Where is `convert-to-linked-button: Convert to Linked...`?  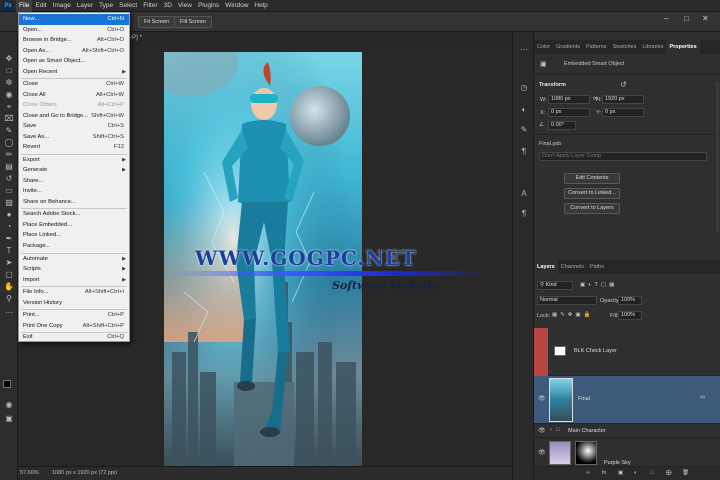 convert-to-linked-button: Convert to Linked... is located at coordinates (592, 193).